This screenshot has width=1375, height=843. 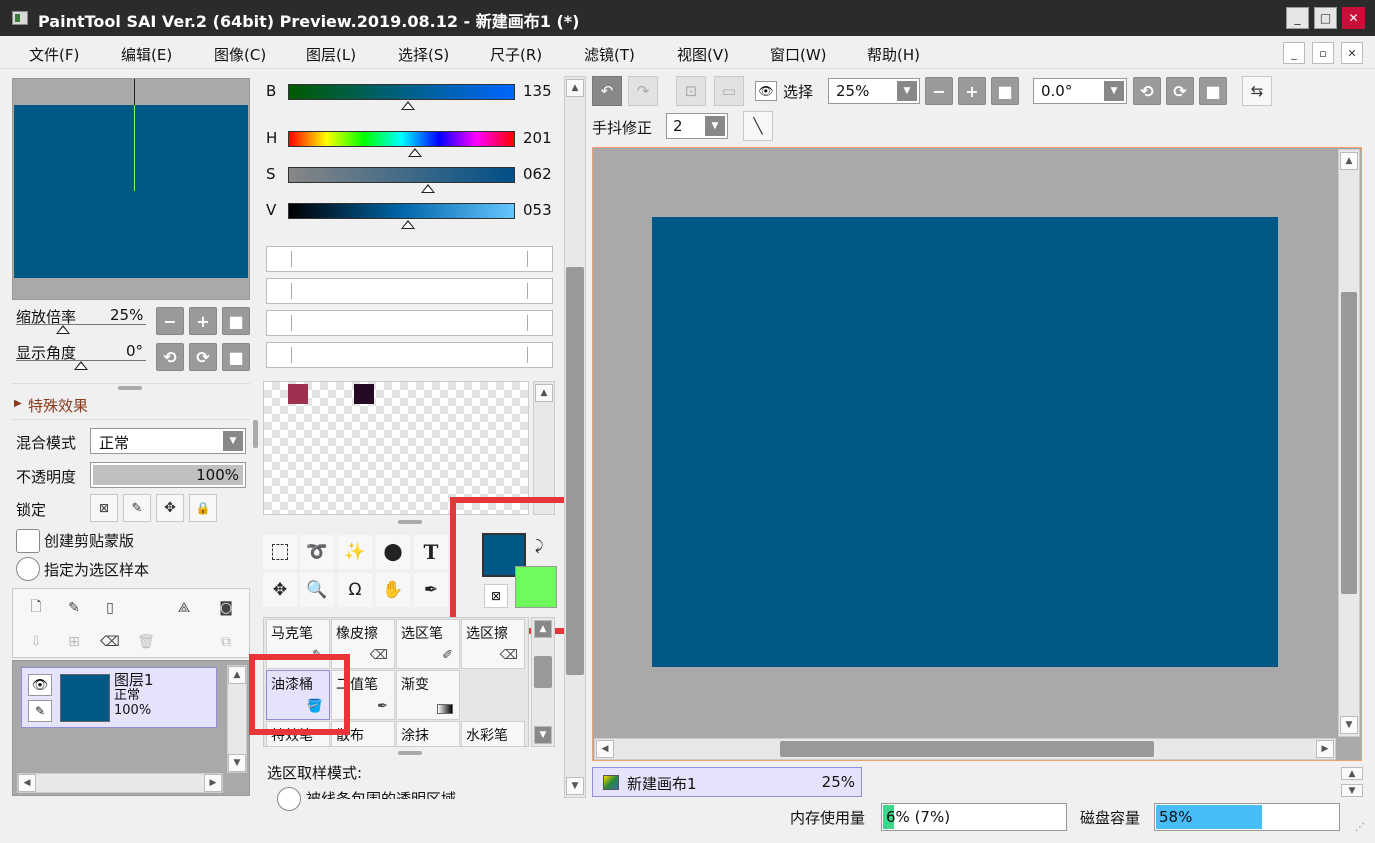 I want to click on menu-view: 视图(V), so click(x=703, y=54).